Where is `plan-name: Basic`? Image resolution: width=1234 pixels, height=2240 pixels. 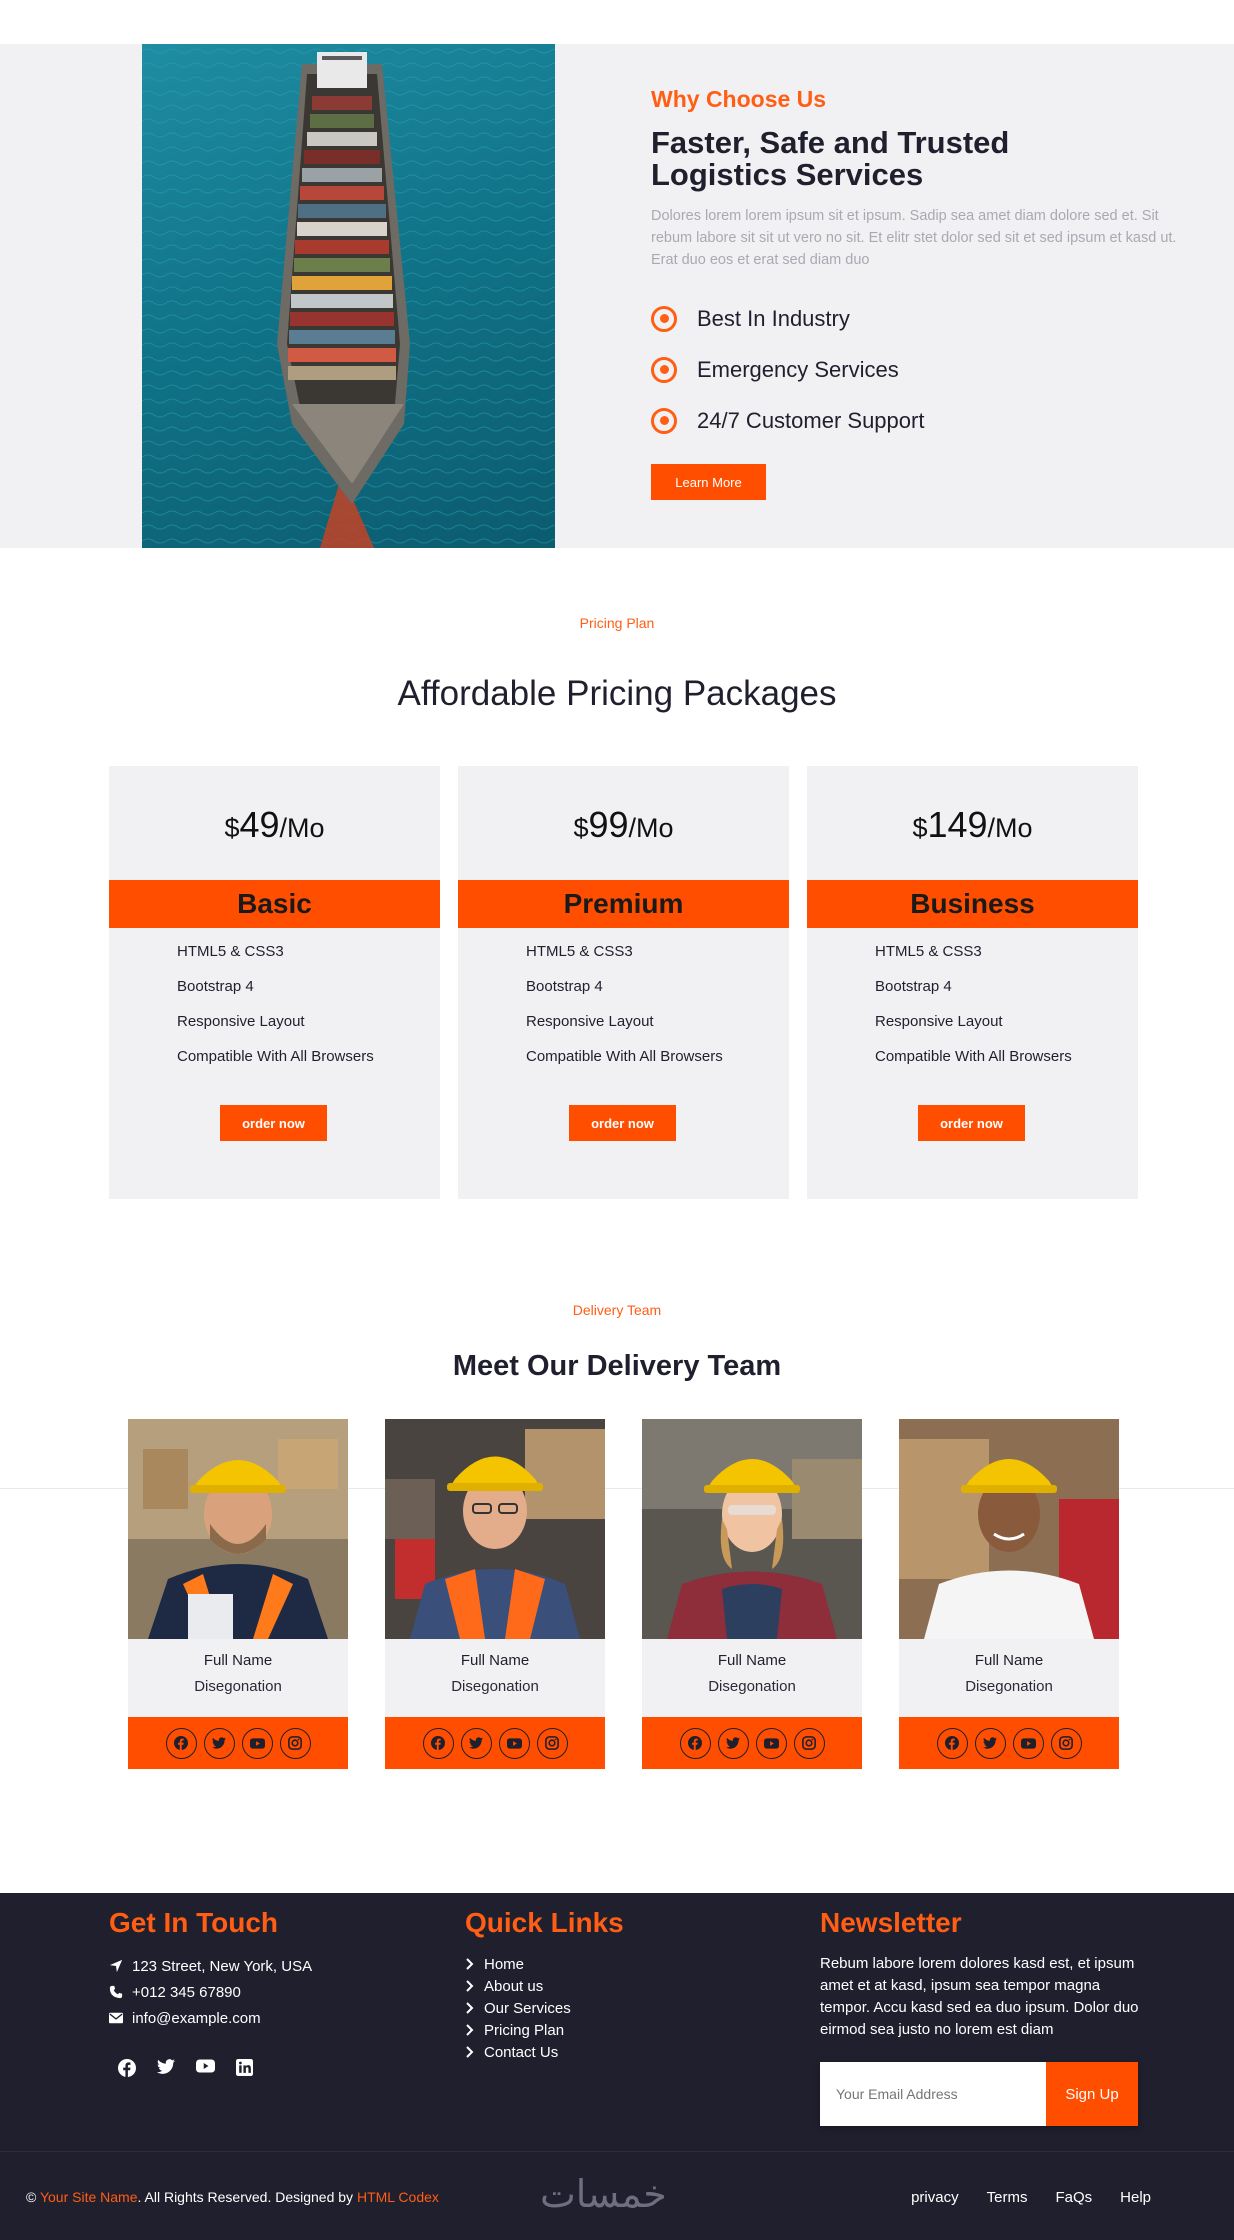 plan-name: Basic is located at coordinates (274, 904).